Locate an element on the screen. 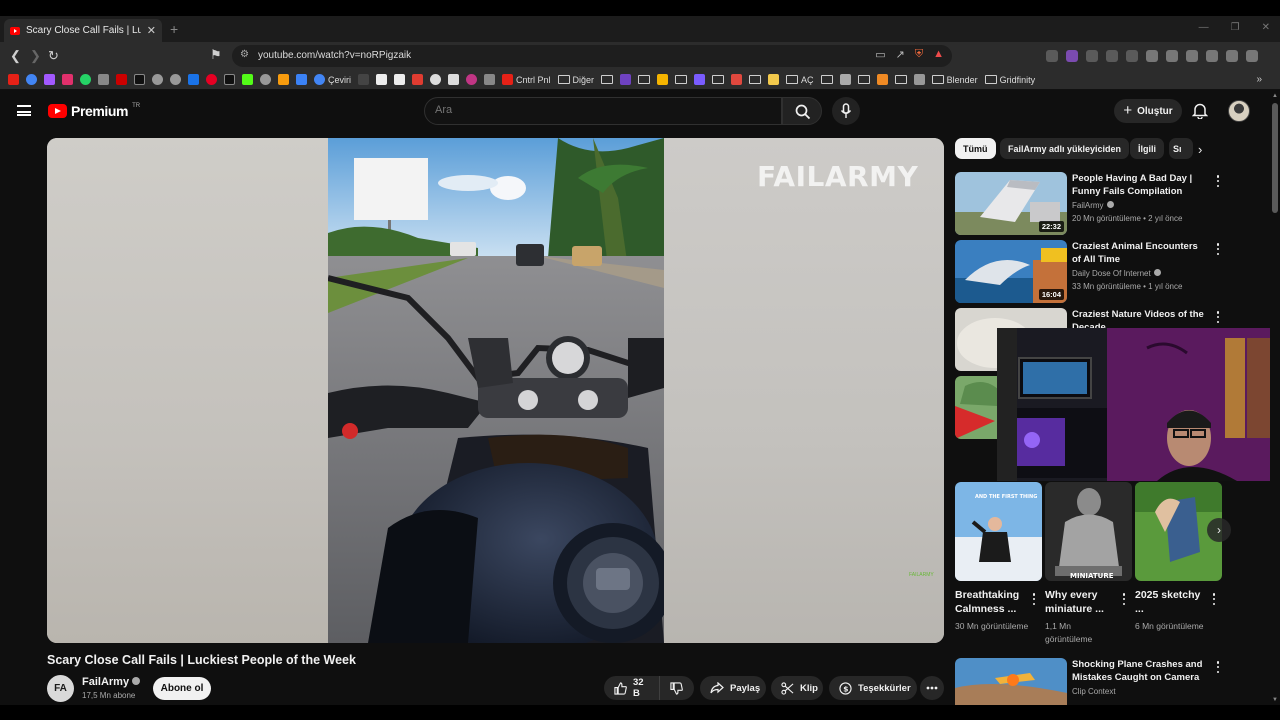 The image size is (1280, 720). menu-icon is located at coordinates (1252, 56).